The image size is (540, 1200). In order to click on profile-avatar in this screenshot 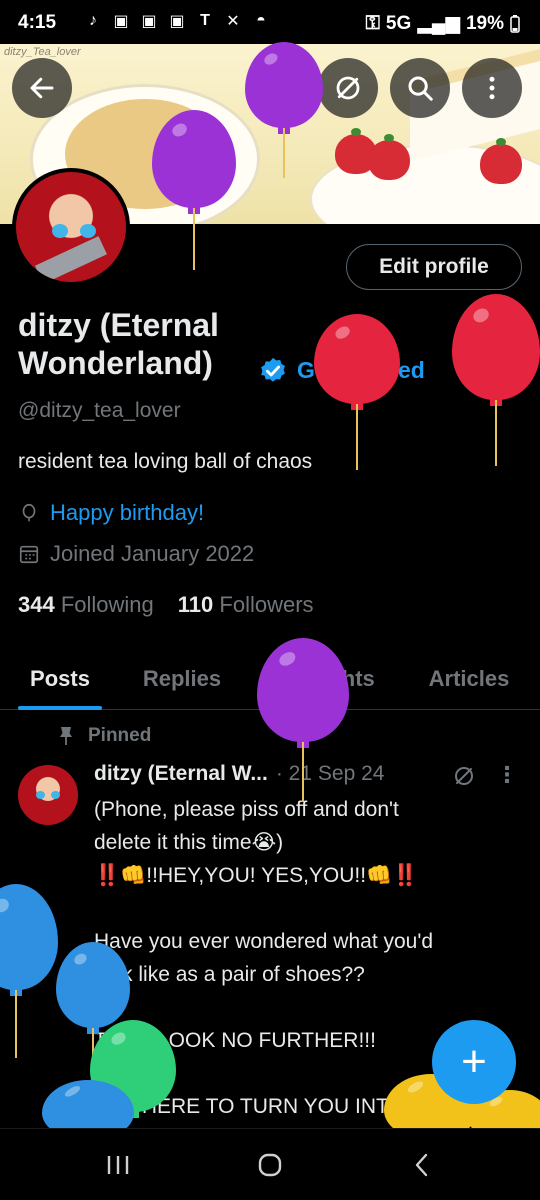, I will do `click(71, 227)`.